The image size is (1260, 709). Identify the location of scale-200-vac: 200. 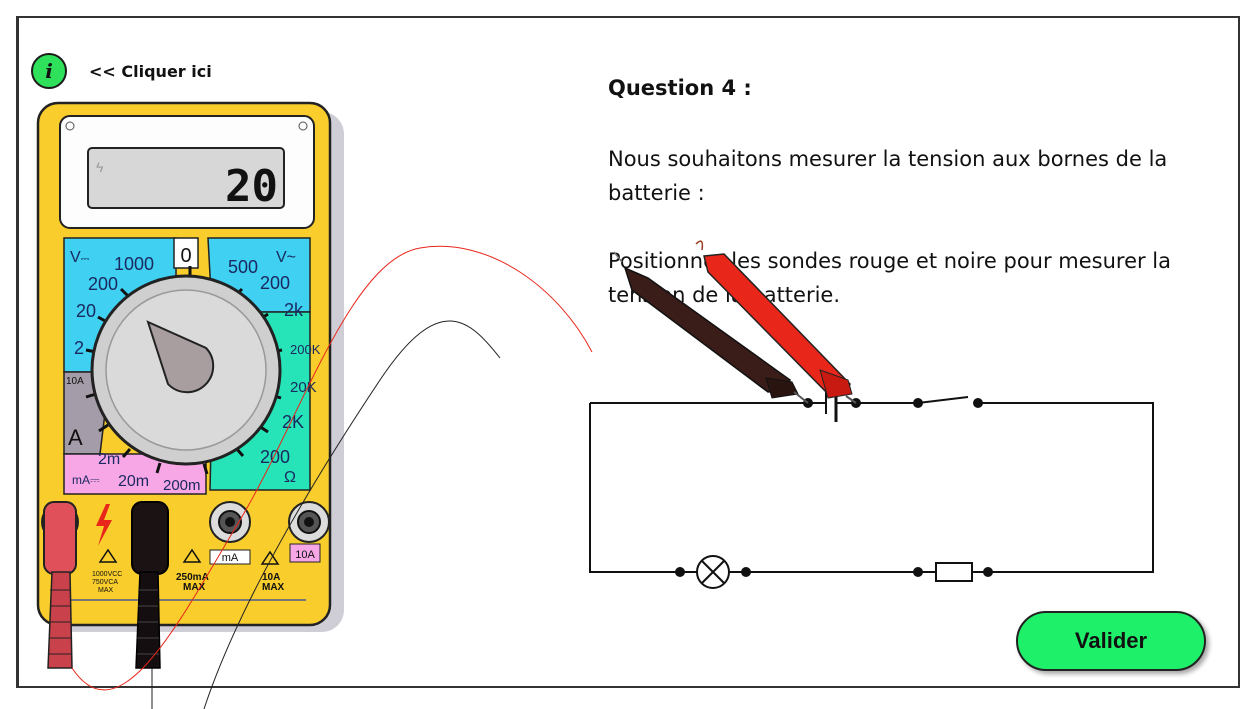
(275, 283).